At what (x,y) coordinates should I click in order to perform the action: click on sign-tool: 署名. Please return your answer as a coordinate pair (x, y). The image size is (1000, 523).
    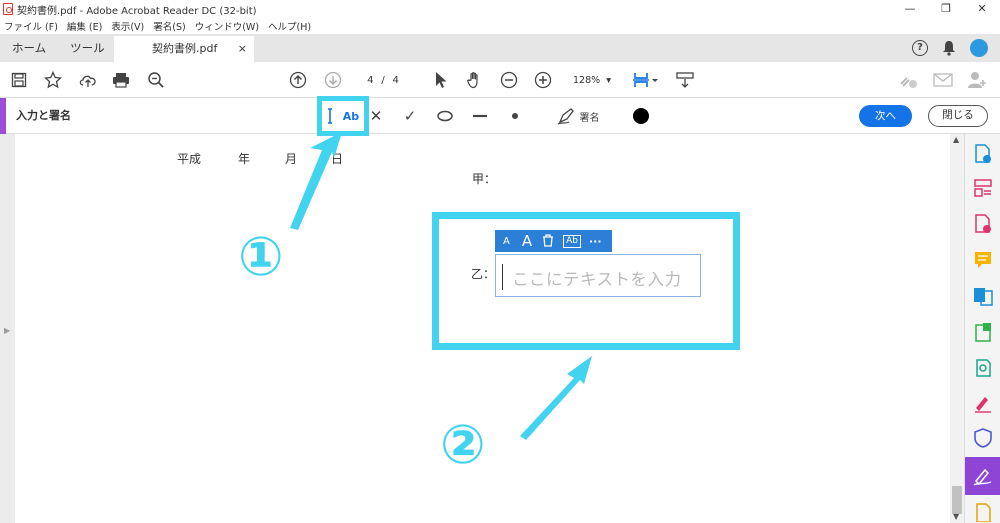
    Looking at the image, I should click on (578, 116).